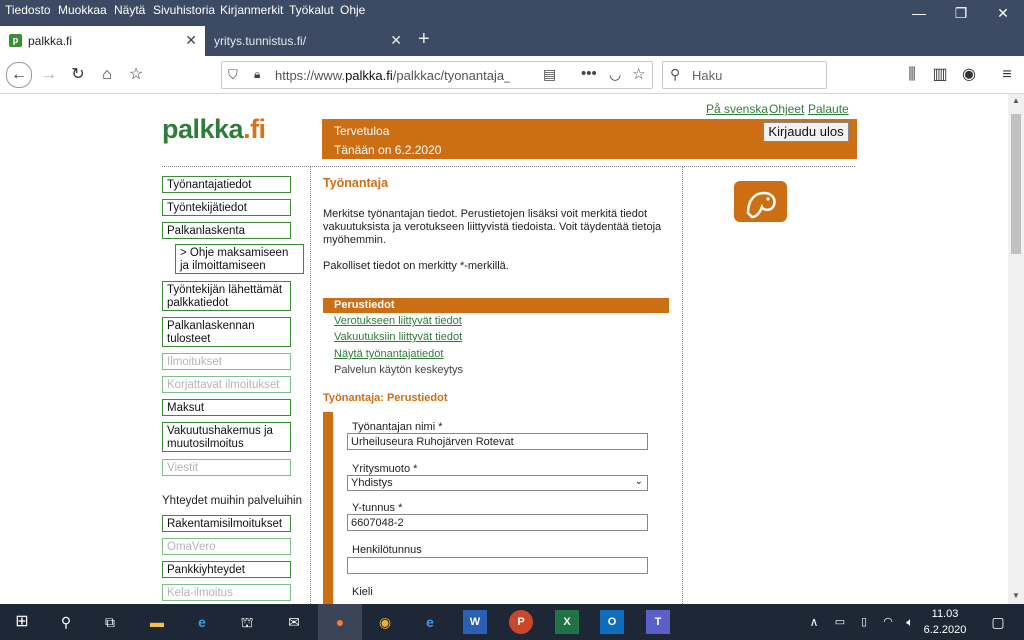 Image resolution: width=1024 pixels, height=640 pixels. Describe the element at coordinates (497, 565) in the screenshot. I see `henkilotunnus-field` at that location.